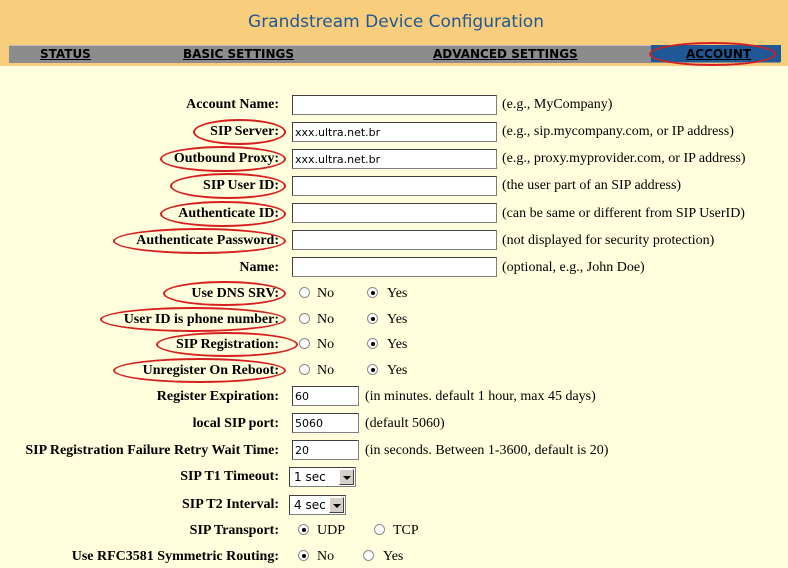  What do you see at coordinates (244, 131) in the screenshot?
I see `sip-server-label: SIP Server:` at bounding box center [244, 131].